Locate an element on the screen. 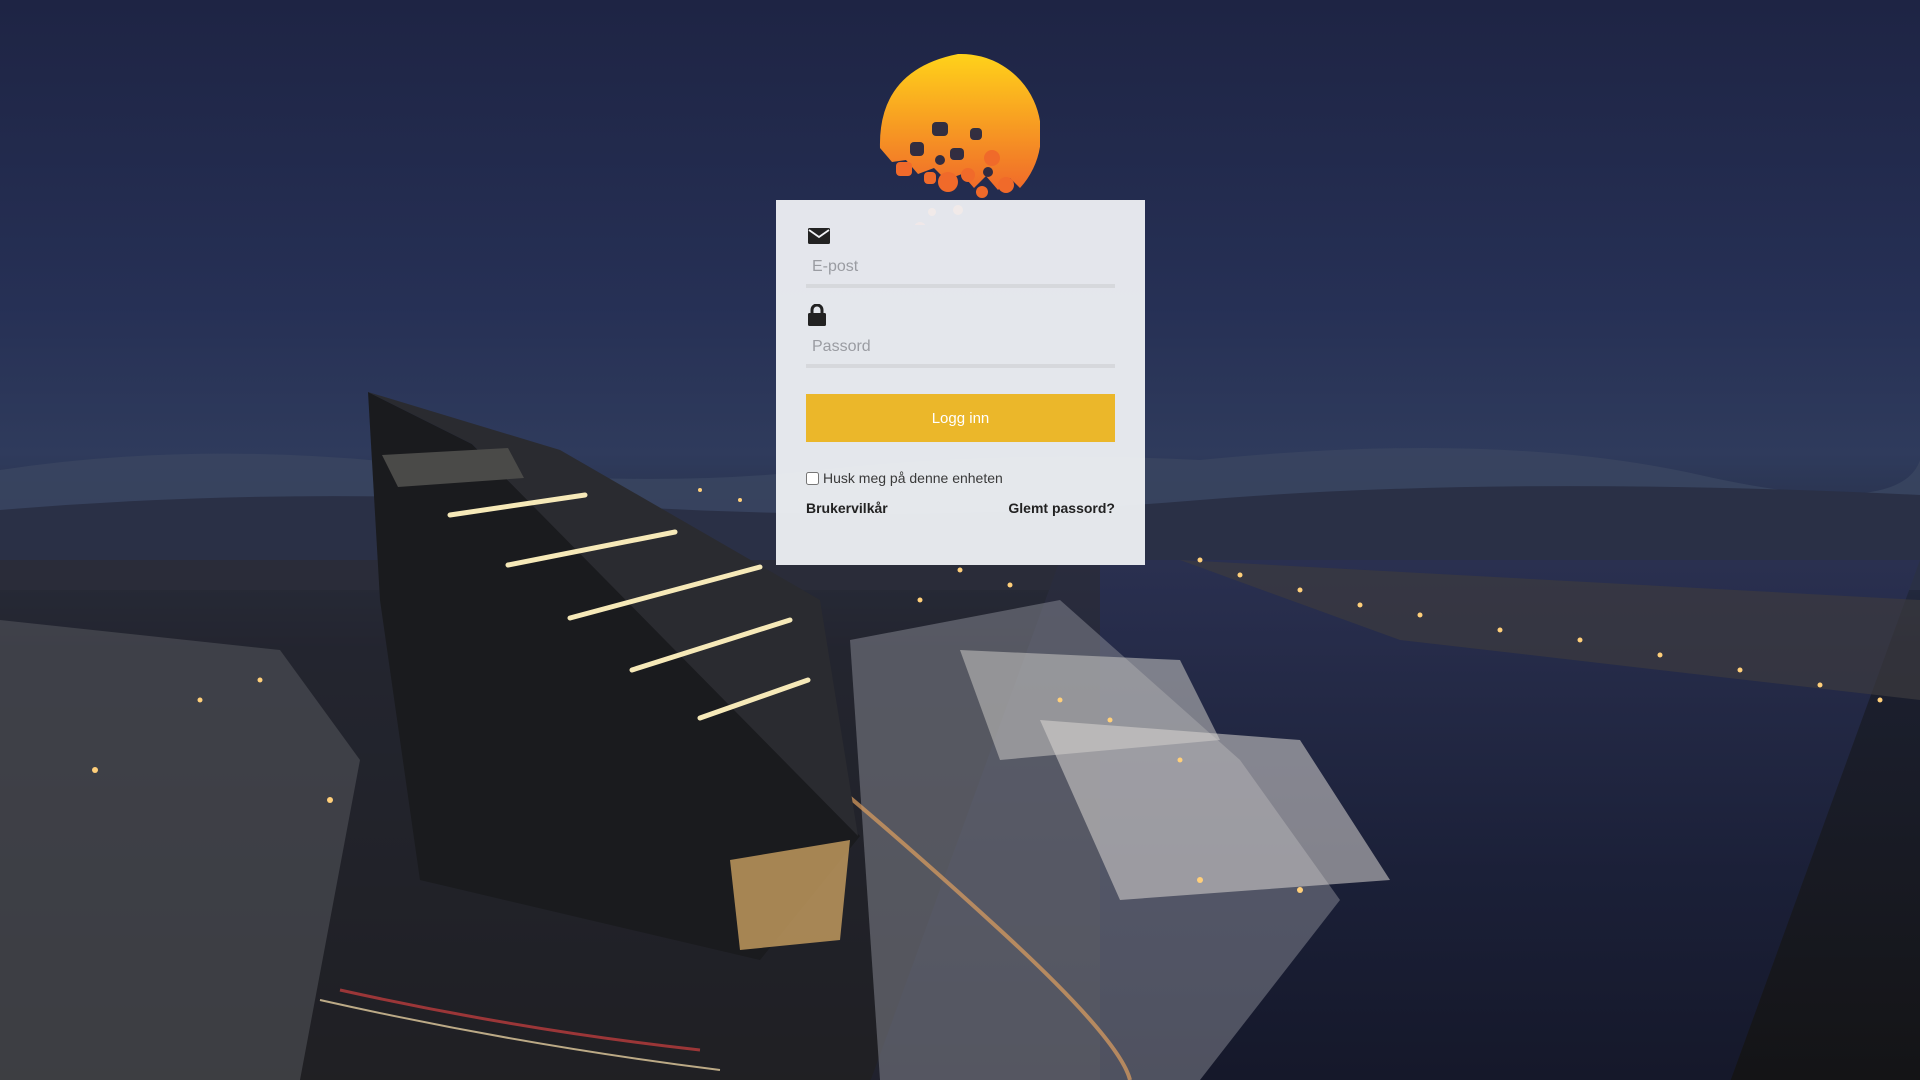  password-field-group is located at coordinates (960, 336).